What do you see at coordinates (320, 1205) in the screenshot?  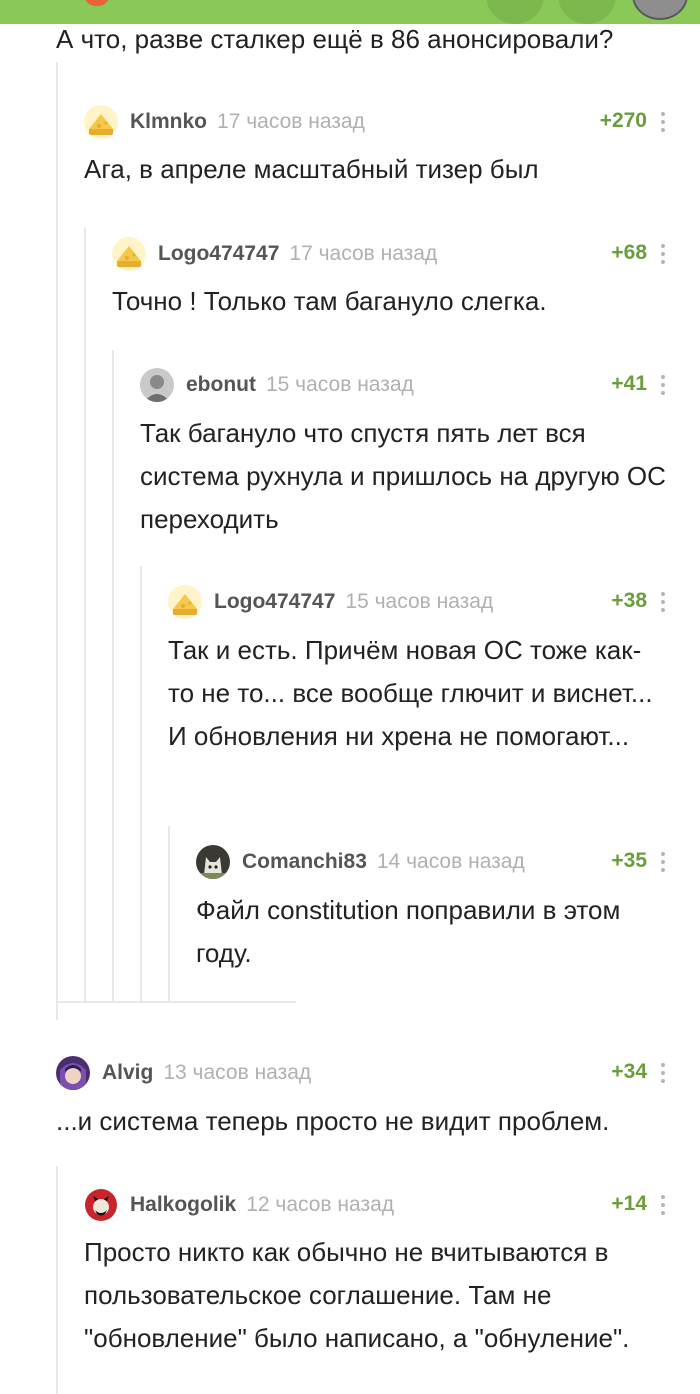 I see `comment-time: 12 часов назад` at bounding box center [320, 1205].